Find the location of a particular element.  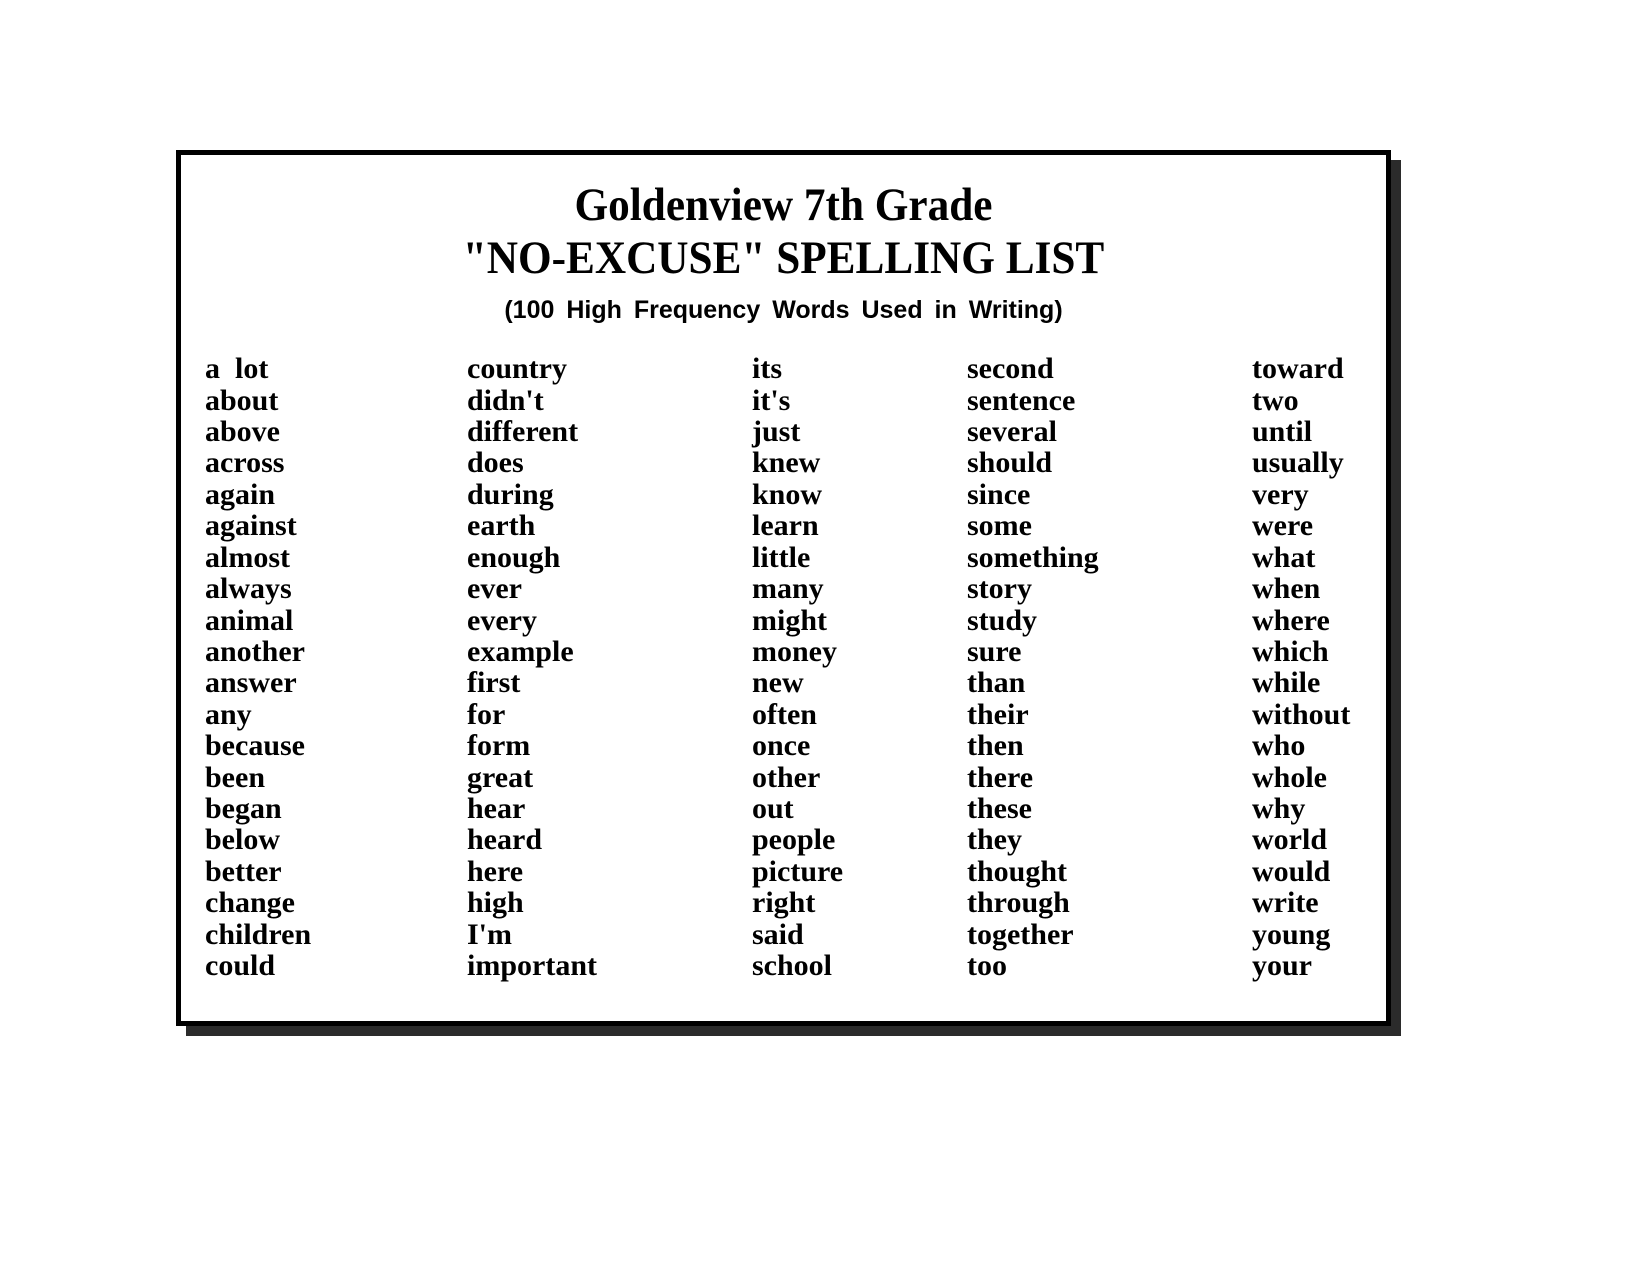

word-item: during is located at coordinates (510, 494).